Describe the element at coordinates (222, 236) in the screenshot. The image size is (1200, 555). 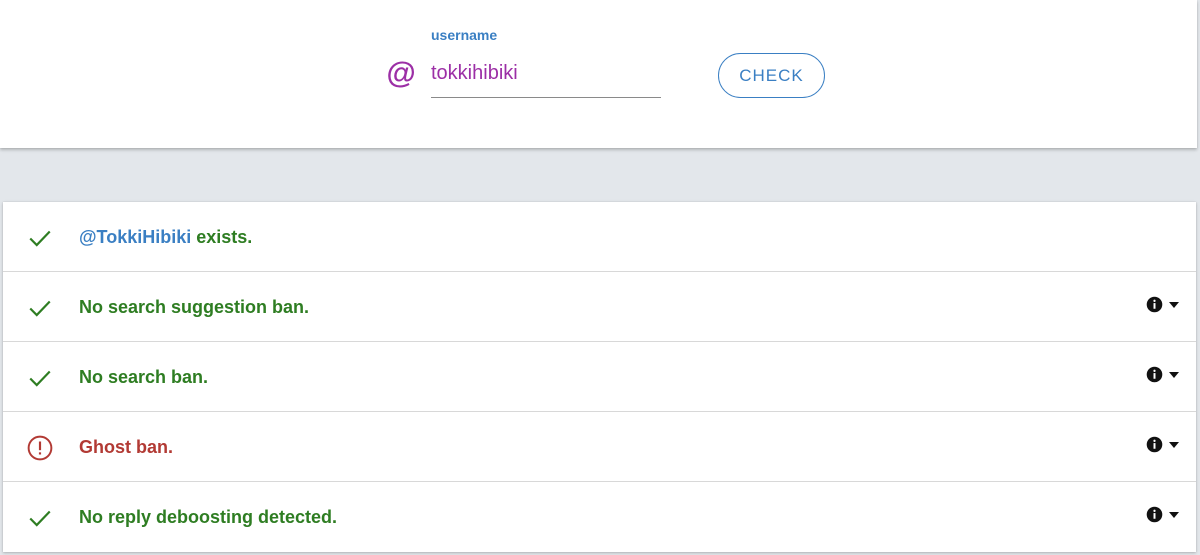
I see `result-text-suffix: exists.` at that location.